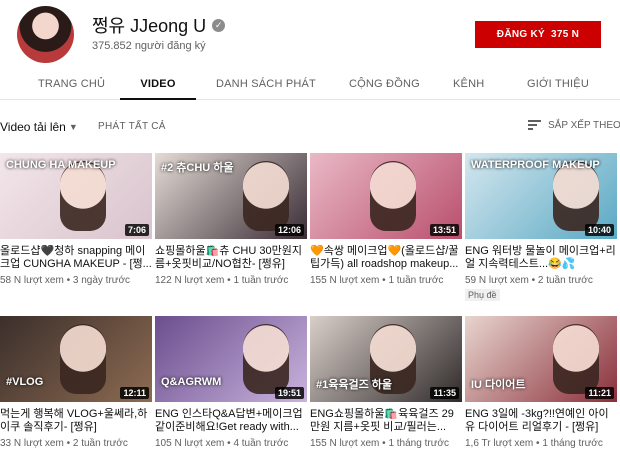 Image resolution: width=620 pixels, height=452 pixels. I want to click on sort-icon, so click(534, 125).